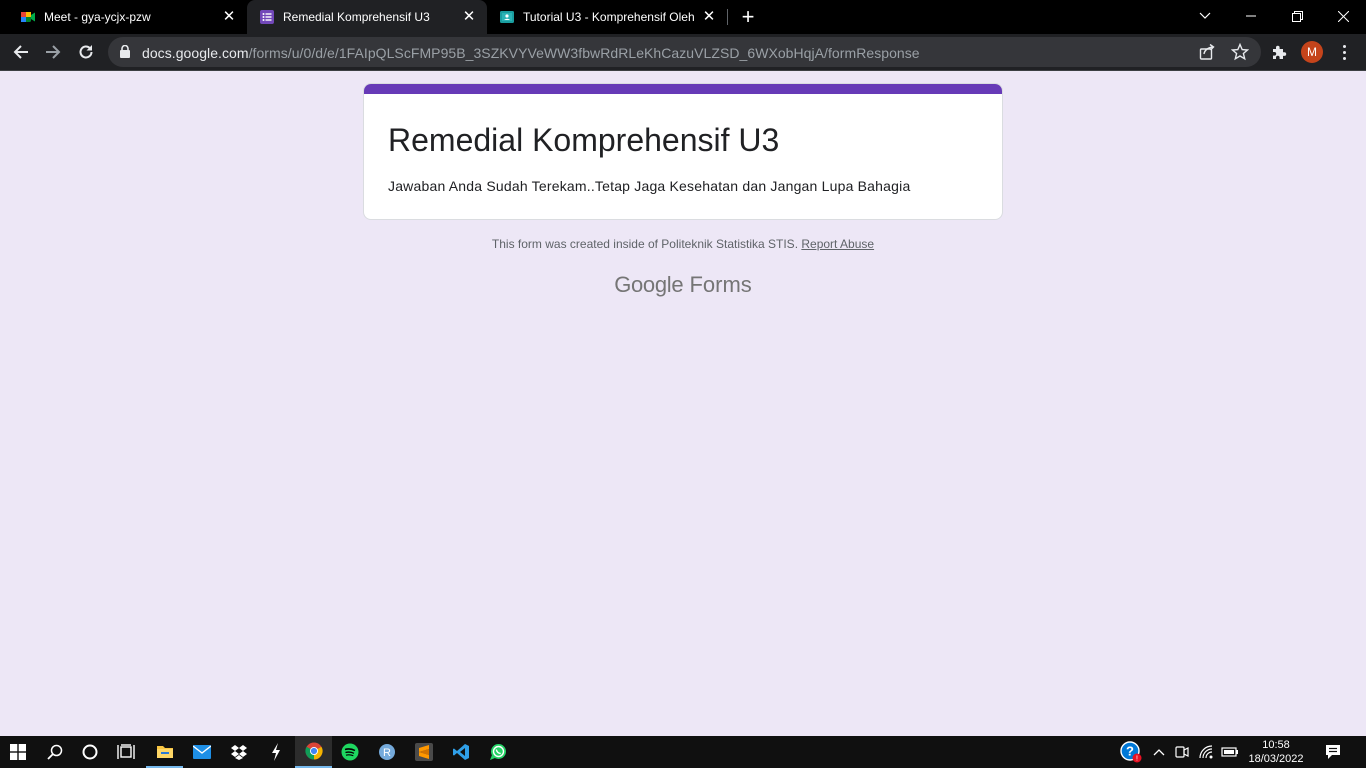 Image resolution: width=1366 pixels, height=768 pixels. What do you see at coordinates (125, 51) in the screenshot?
I see `lock-icon` at bounding box center [125, 51].